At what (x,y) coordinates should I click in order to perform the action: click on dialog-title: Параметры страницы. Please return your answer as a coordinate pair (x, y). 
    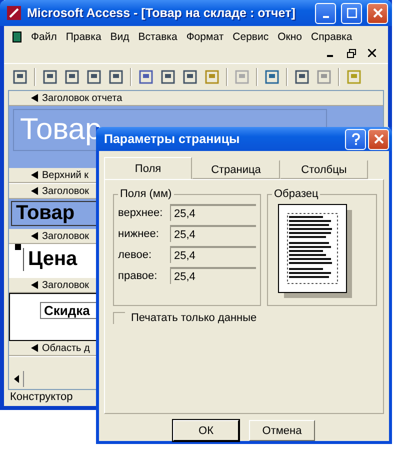
    Looking at the image, I should click on (172, 139).